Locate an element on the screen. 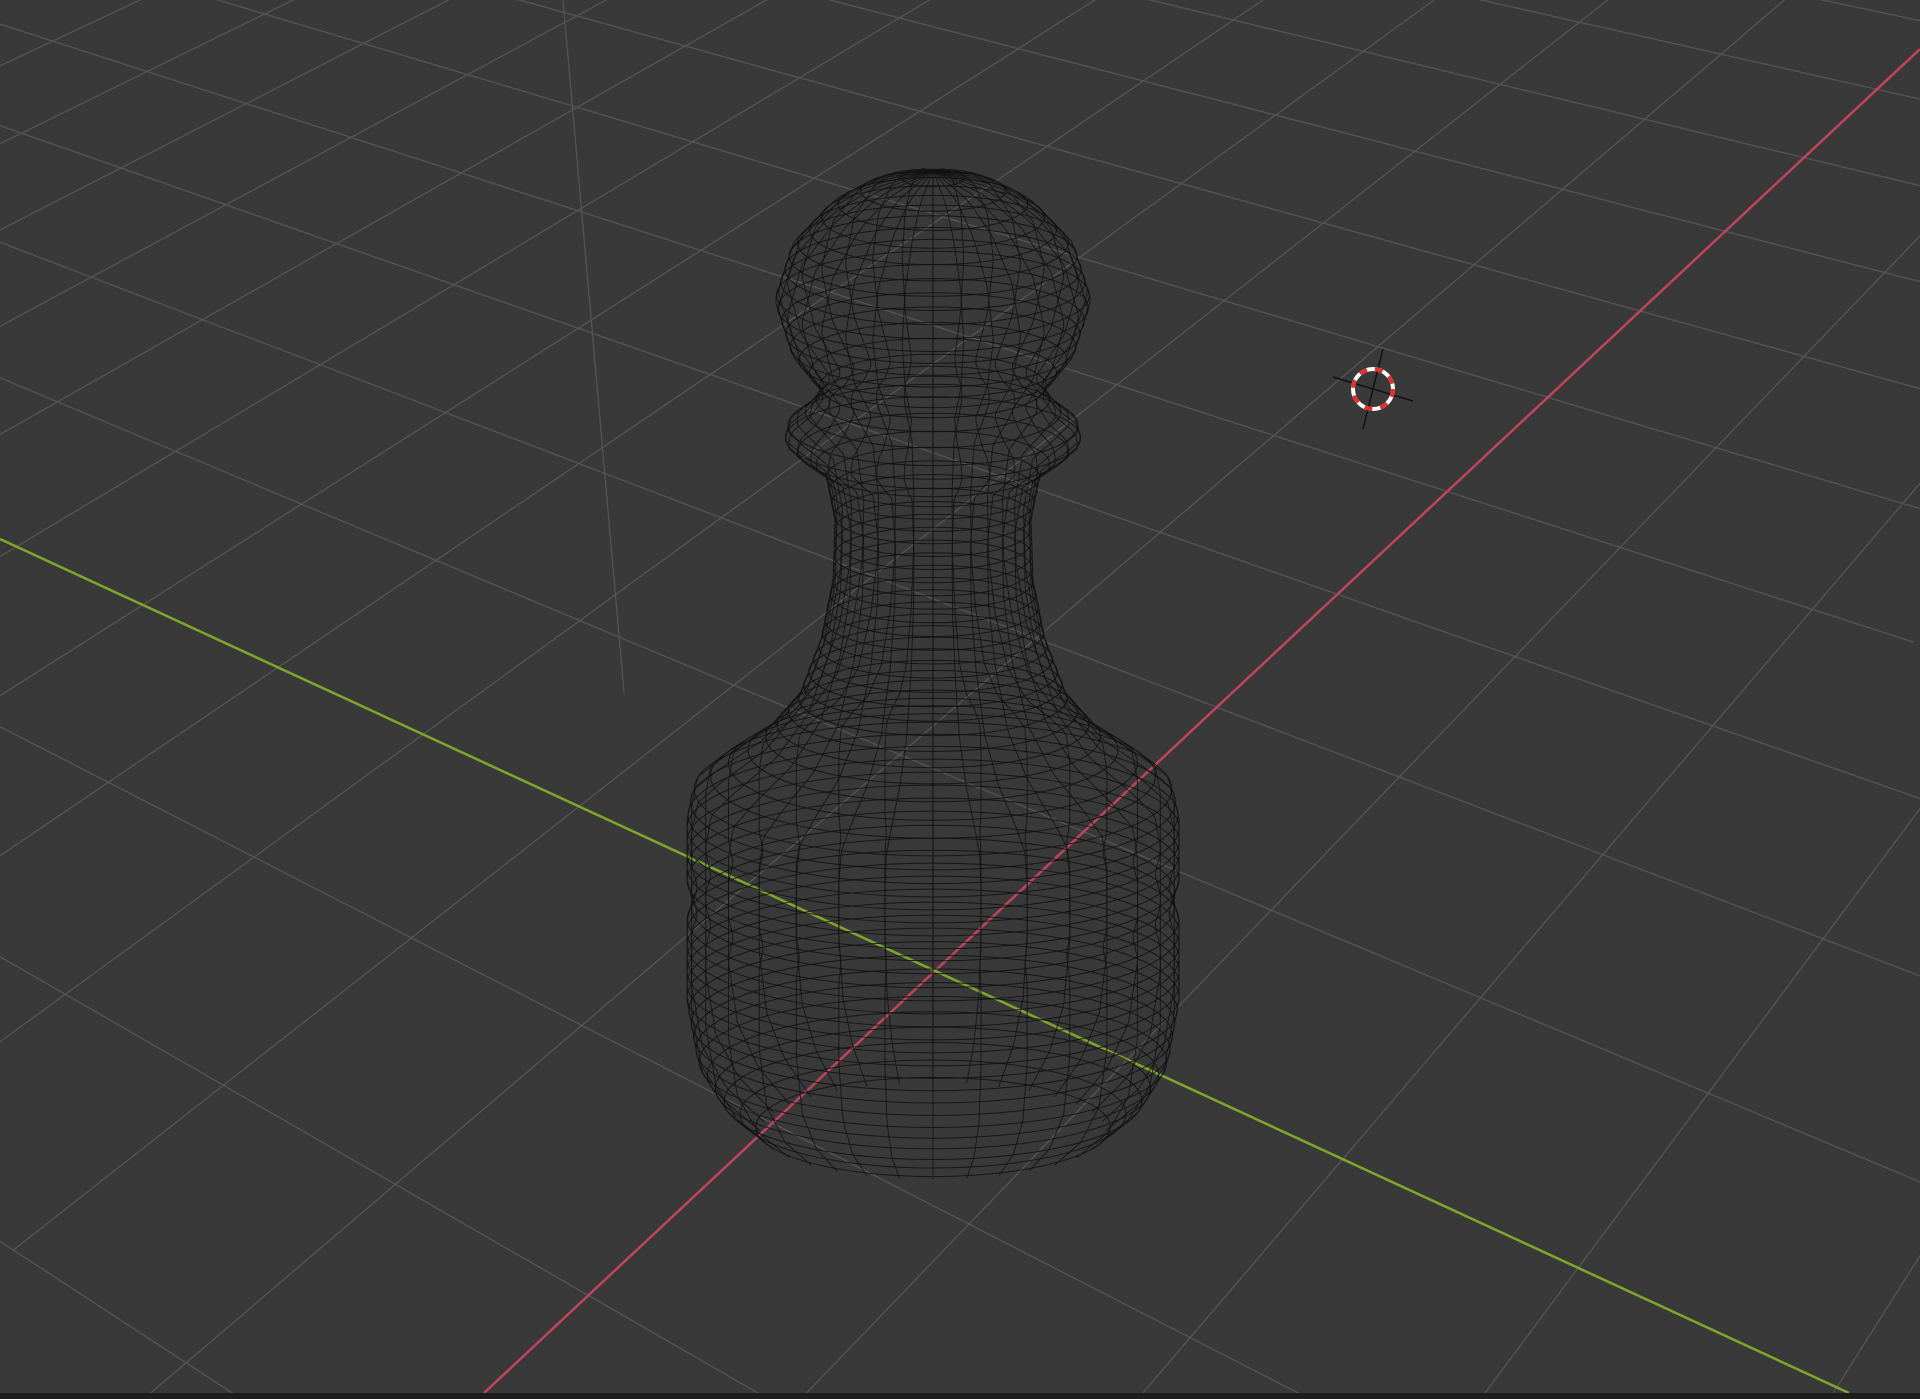 The width and height of the screenshot is (1920, 1399). light-helper-line is located at coordinates (593, 346).